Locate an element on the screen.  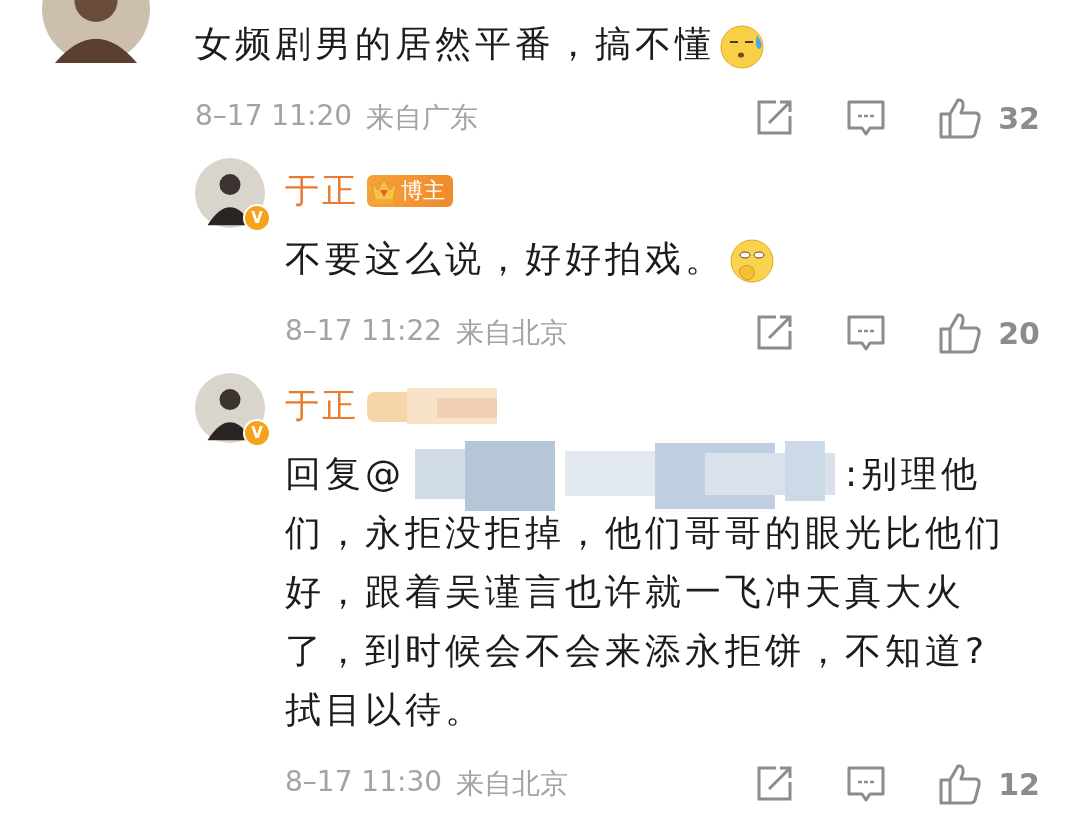
like-count: 32 is located at coordinates (1019, 118).